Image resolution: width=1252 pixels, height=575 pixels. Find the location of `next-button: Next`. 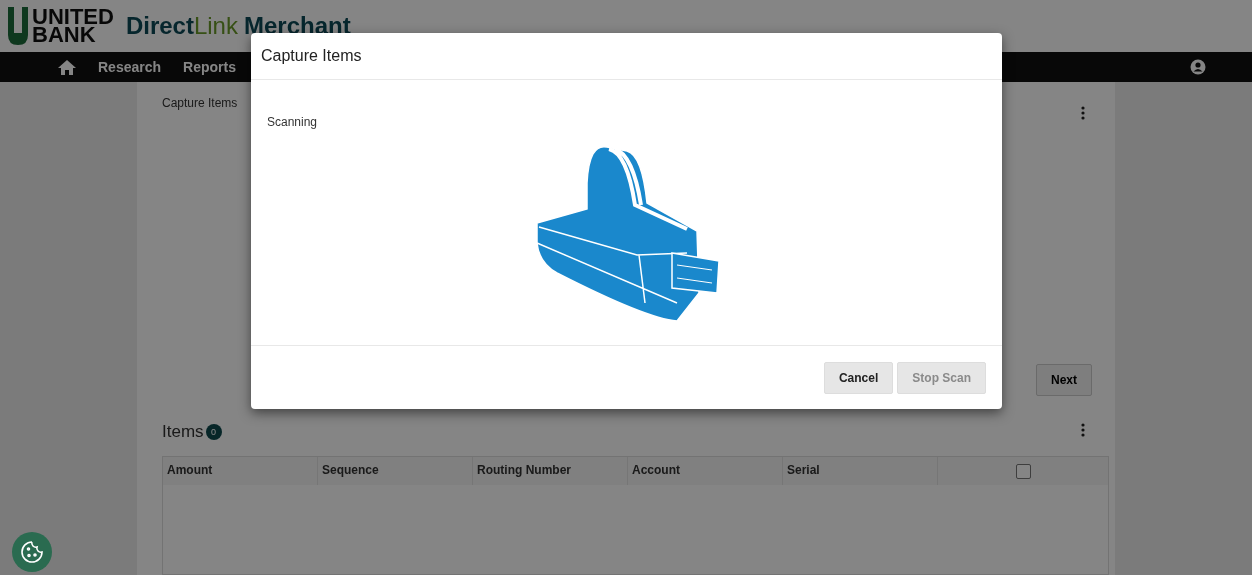

next-button: Next is located at coordinates (1064, 380).